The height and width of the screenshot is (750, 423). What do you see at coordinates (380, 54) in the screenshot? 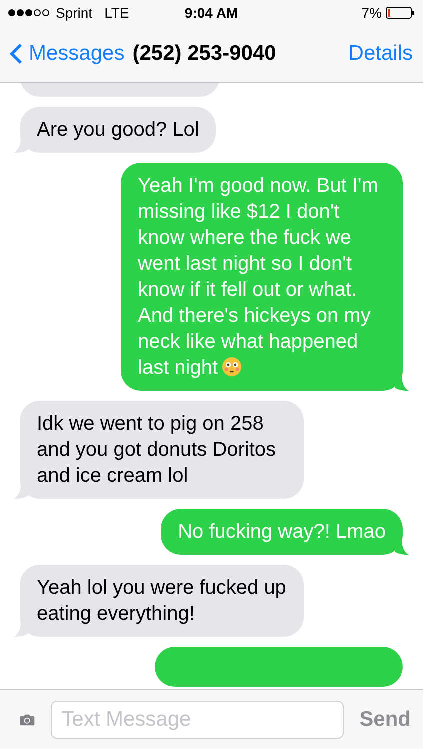
I see `details-button: Details` at bounding box center [380, 54].